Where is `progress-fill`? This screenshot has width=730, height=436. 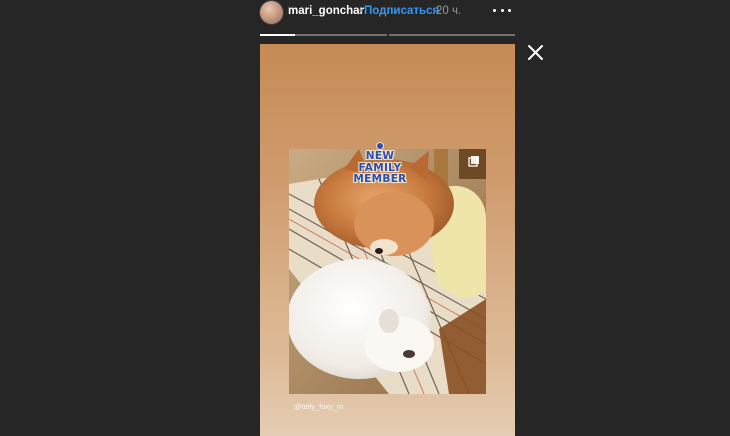 progress-fill is located at coordinates (278, 35).